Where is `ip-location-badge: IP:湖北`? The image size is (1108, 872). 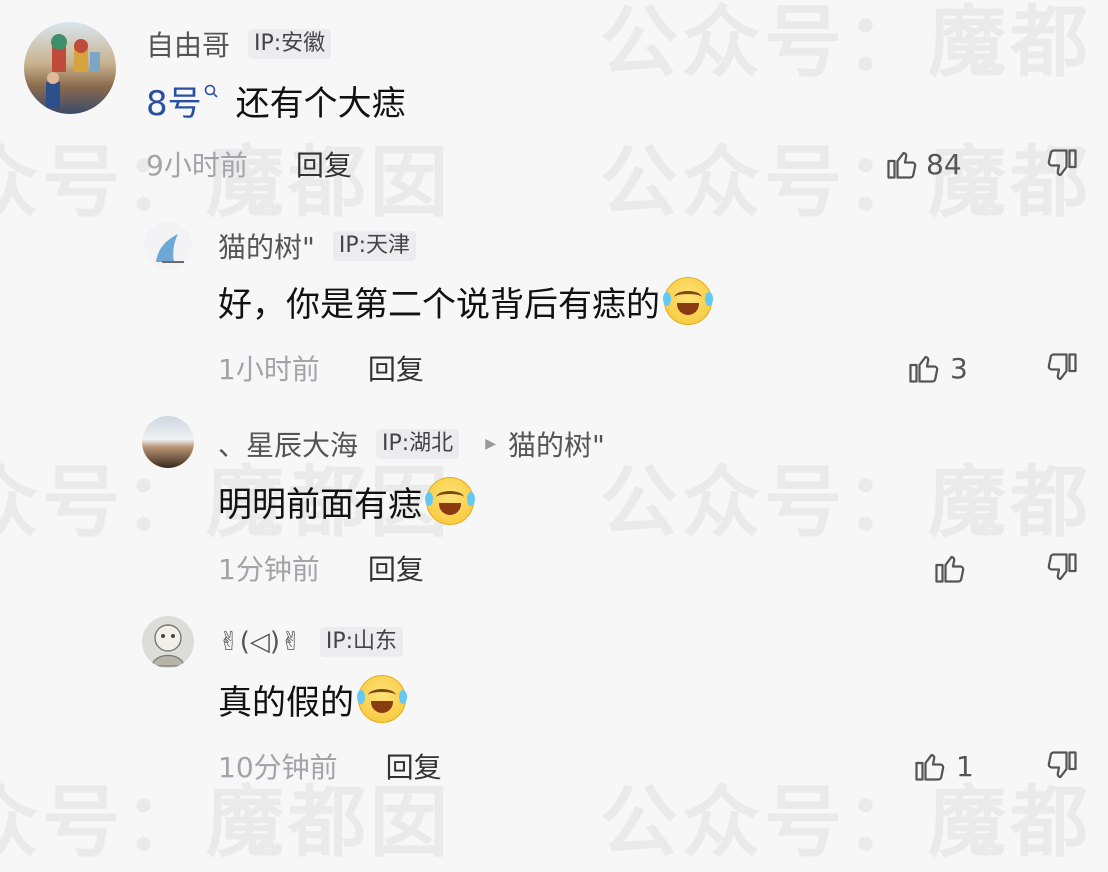 ip-location-badge: IP:湖北 is located at coordinates (418, 444).